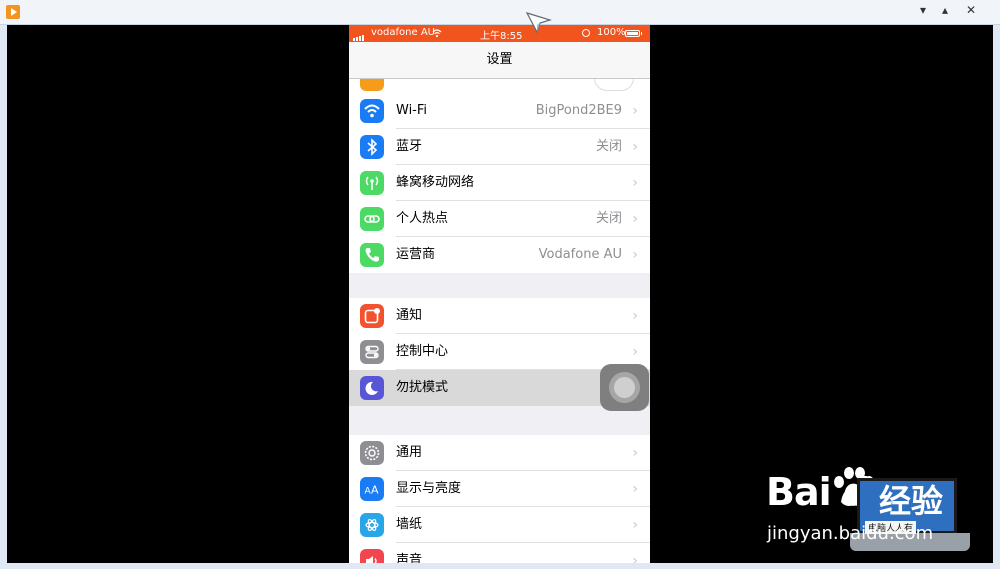 This screenshot has width=1000, height=569. What do you see at coordinates (372, 556) in the screenshot?
I see `sound-icon` at bounding box center [372, 556].